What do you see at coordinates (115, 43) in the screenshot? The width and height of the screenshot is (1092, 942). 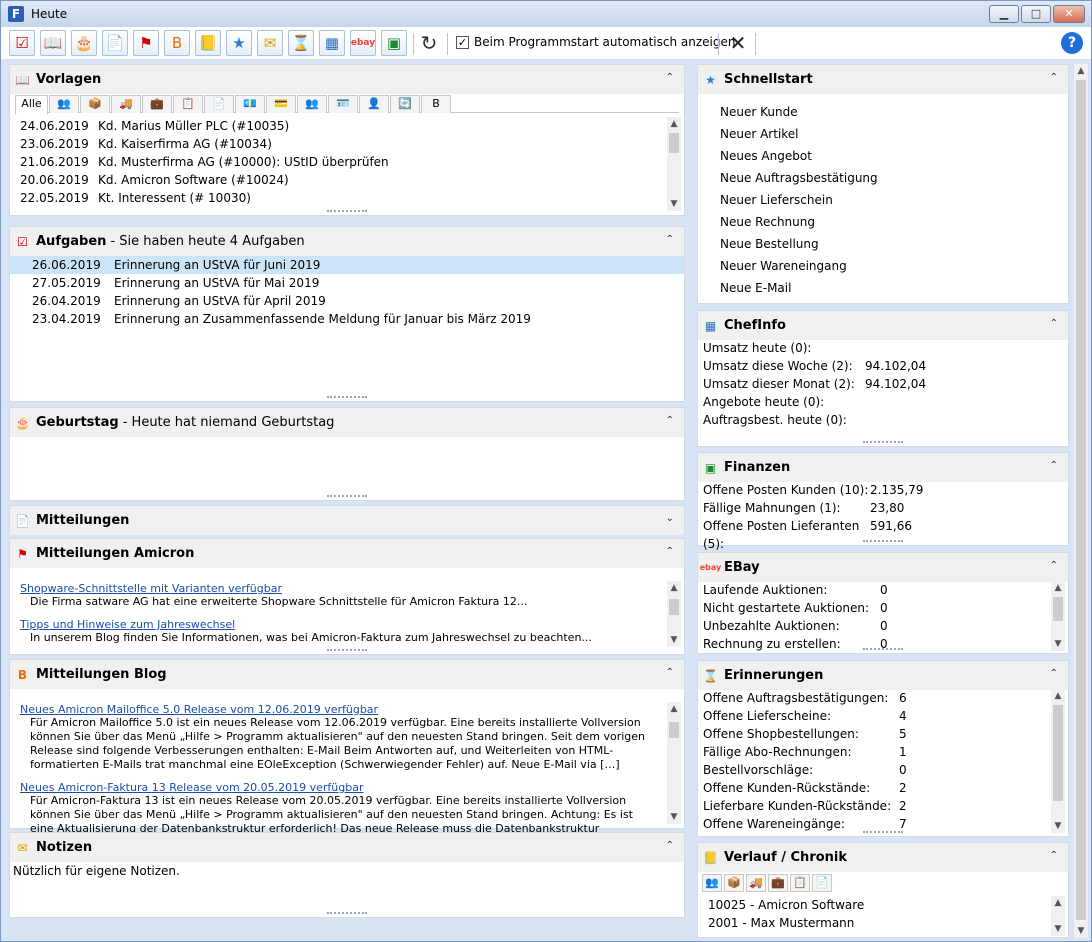 I see `mitteilungen-icon: 📄` at bounding box center [115, 43].